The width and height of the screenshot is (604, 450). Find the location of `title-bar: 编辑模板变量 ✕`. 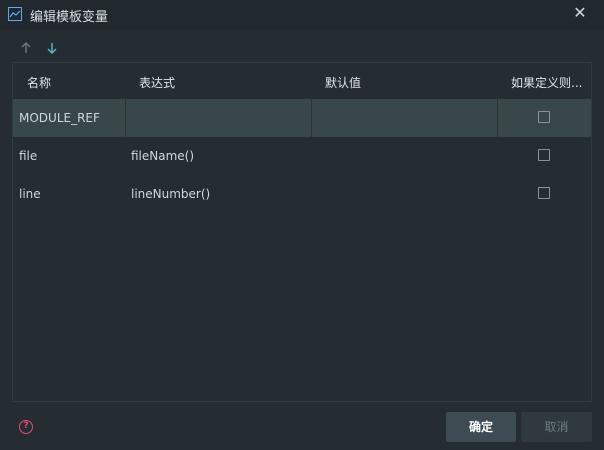

title-bar: 编辑模板变量 ✕ is located at coordinates (302, 15).